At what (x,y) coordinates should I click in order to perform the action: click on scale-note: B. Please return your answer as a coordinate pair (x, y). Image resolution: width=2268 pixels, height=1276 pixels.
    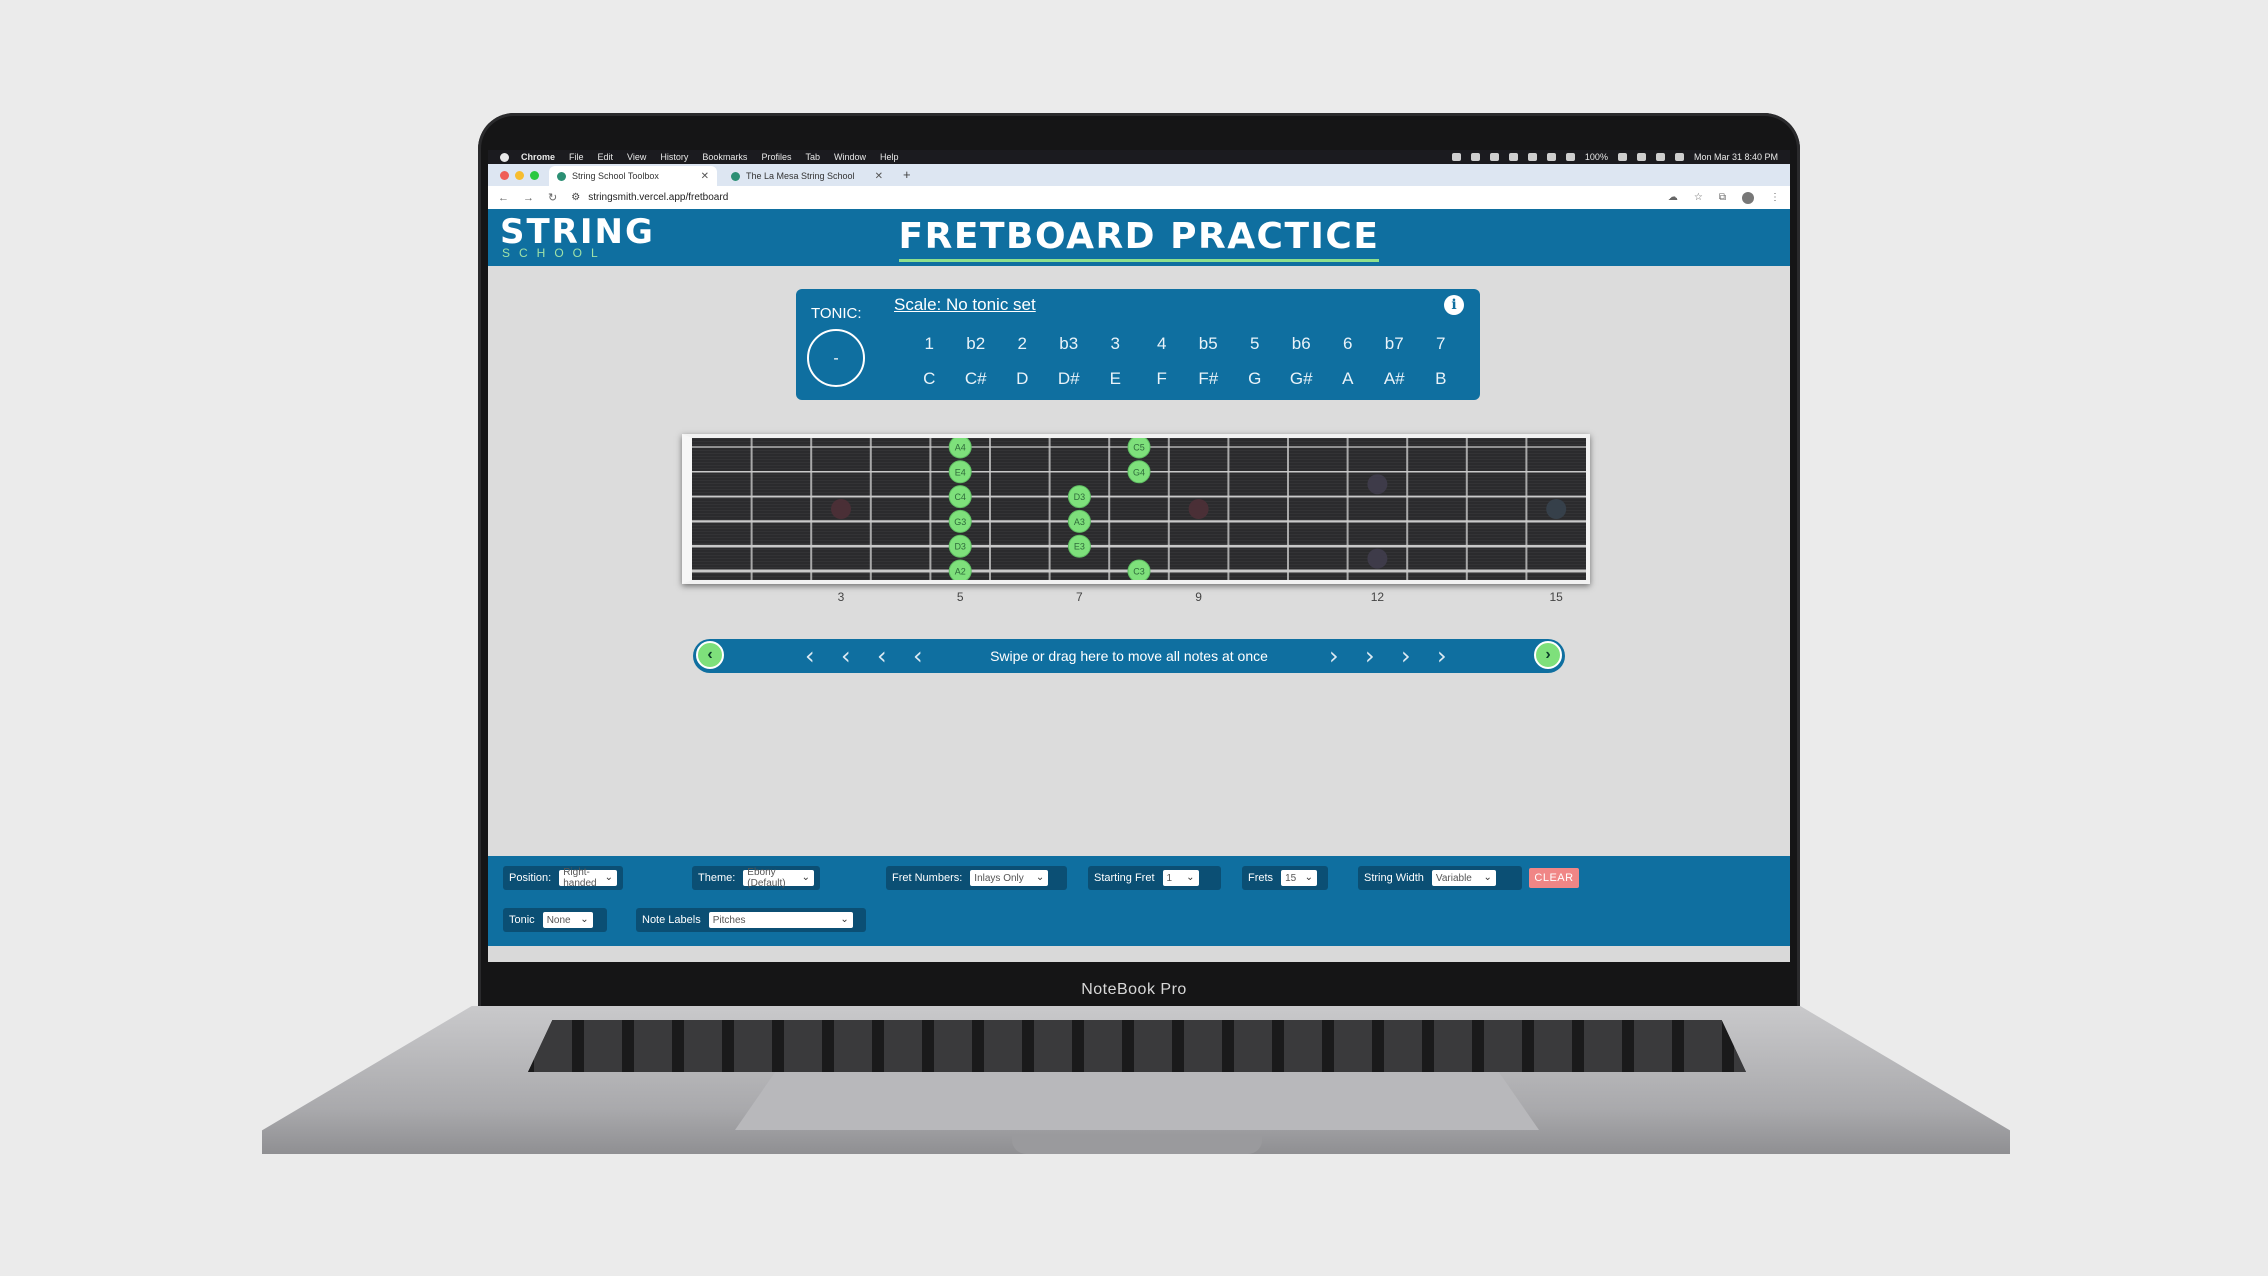
    Looking at the image, I should click on (1441, 379).